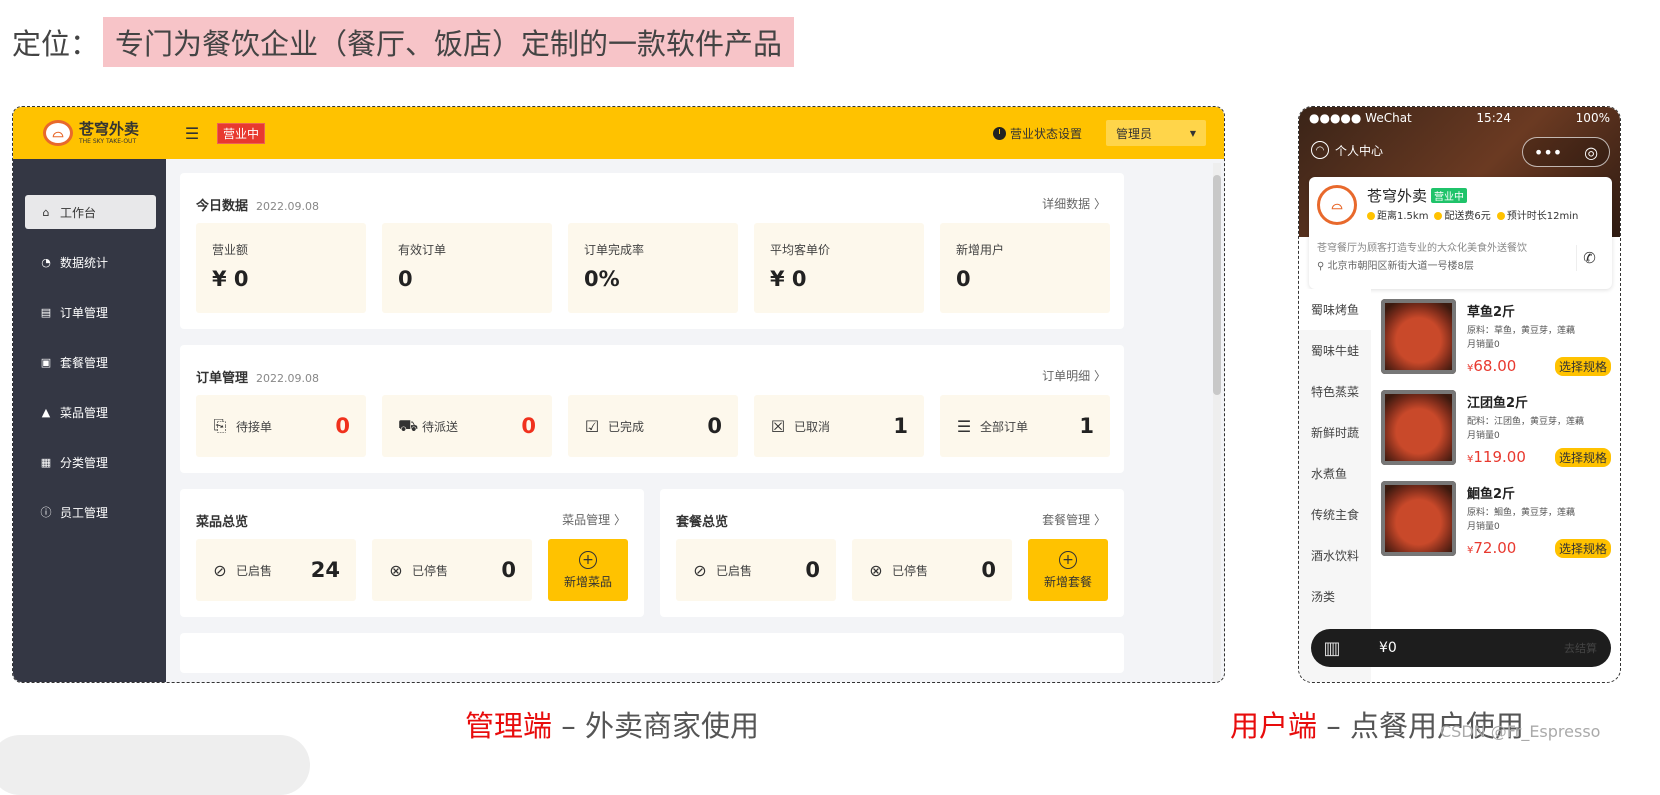 The height and width of the screenshot is (795, 1660). I want to click on dish-image, so click(1418, 518).